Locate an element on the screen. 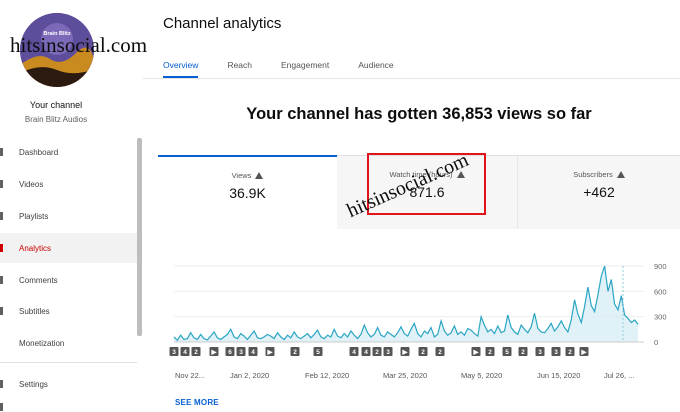 The height and width of the screenshot is (412, 680). x-tick-label: Feb 12, 2020 is located at coordinates (327, 375).